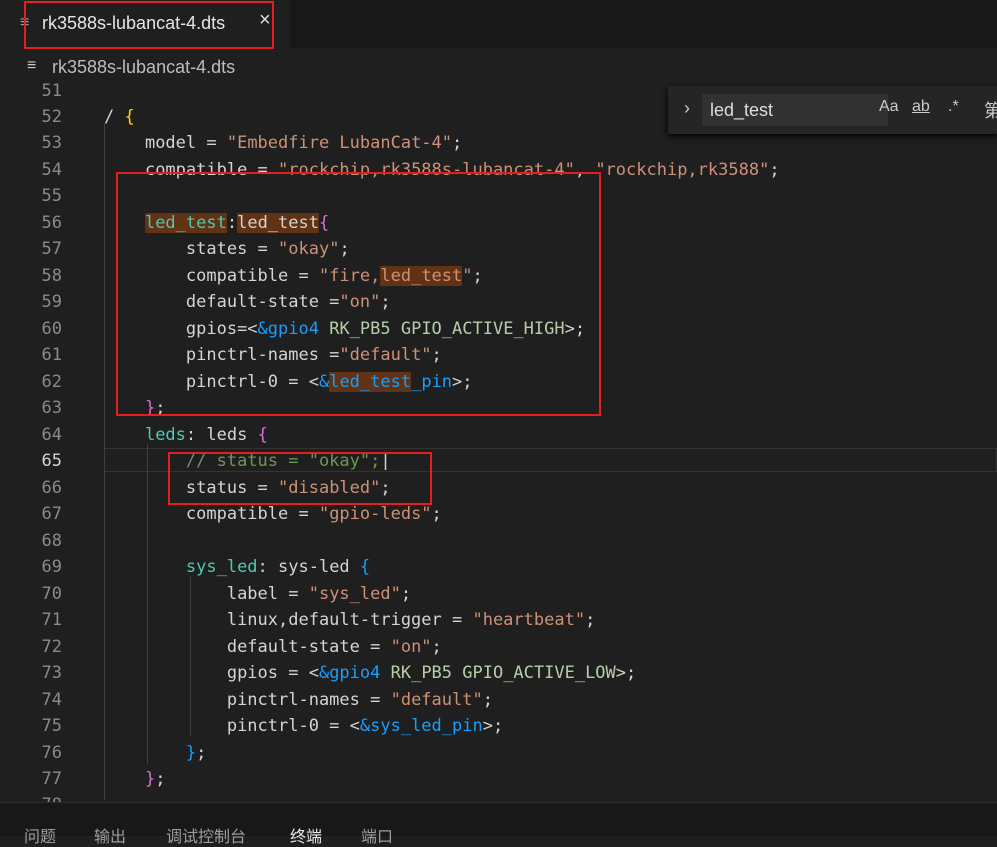  I want to click on code-line: 74 pinctrl-names = "default";, so click(267, 700).